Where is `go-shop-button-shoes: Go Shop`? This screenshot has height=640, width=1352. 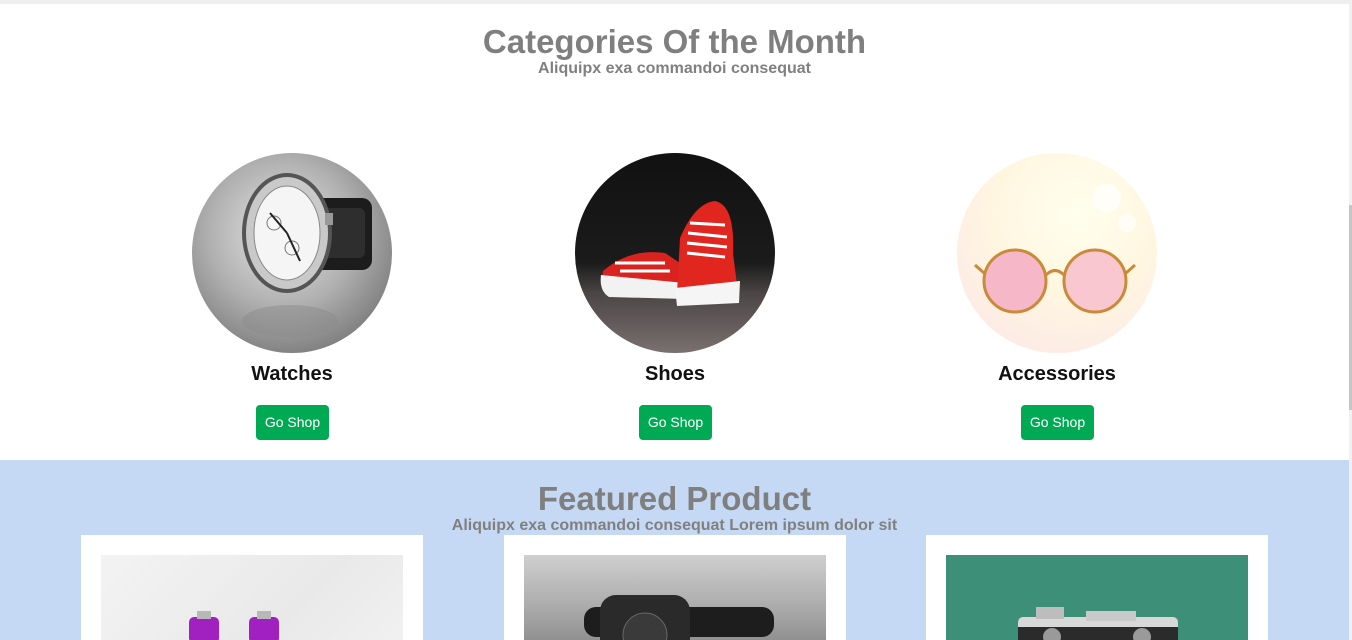 go-shop-button-shoes: Go Shop is located at coordinates (675, 422).